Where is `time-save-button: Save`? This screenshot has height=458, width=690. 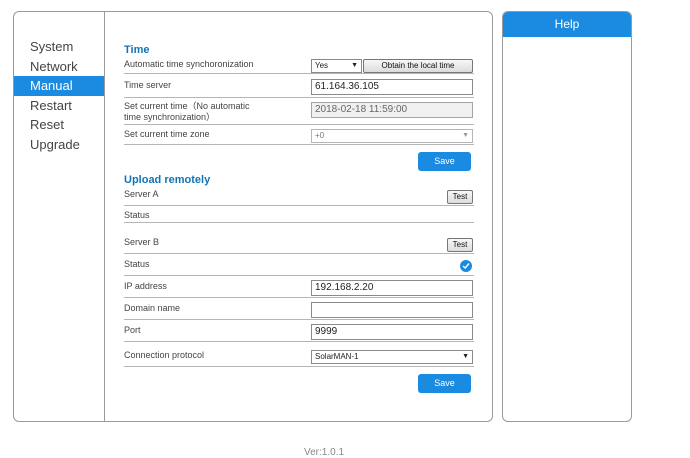
time-save-button: Save is located at coordinates (444, 161).